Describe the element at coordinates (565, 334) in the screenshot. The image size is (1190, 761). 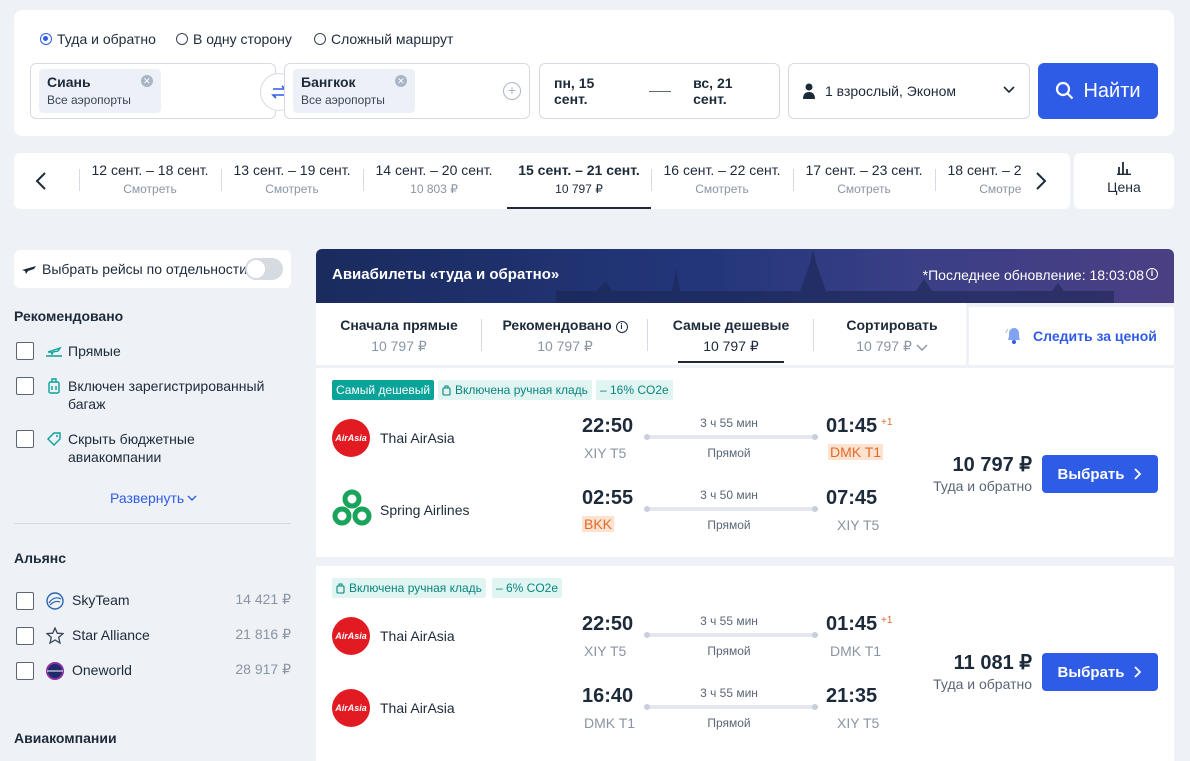
I see `sort-recommended: Рекомендовано i 10 797 ₽` at that location.